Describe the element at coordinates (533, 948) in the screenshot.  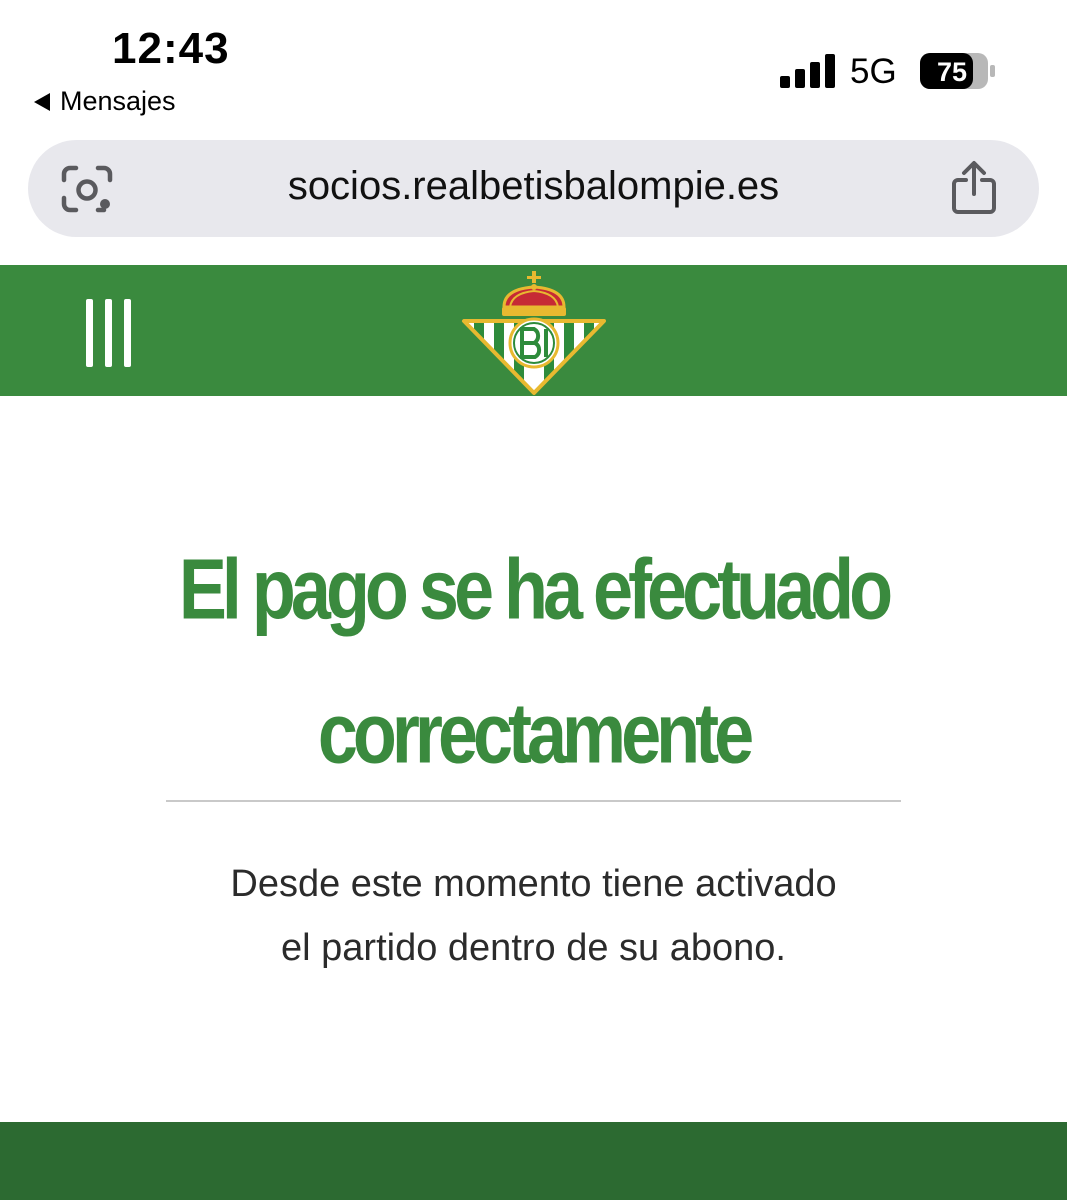
I see `message-line-2: el partido dentro de su abono.` at that location.